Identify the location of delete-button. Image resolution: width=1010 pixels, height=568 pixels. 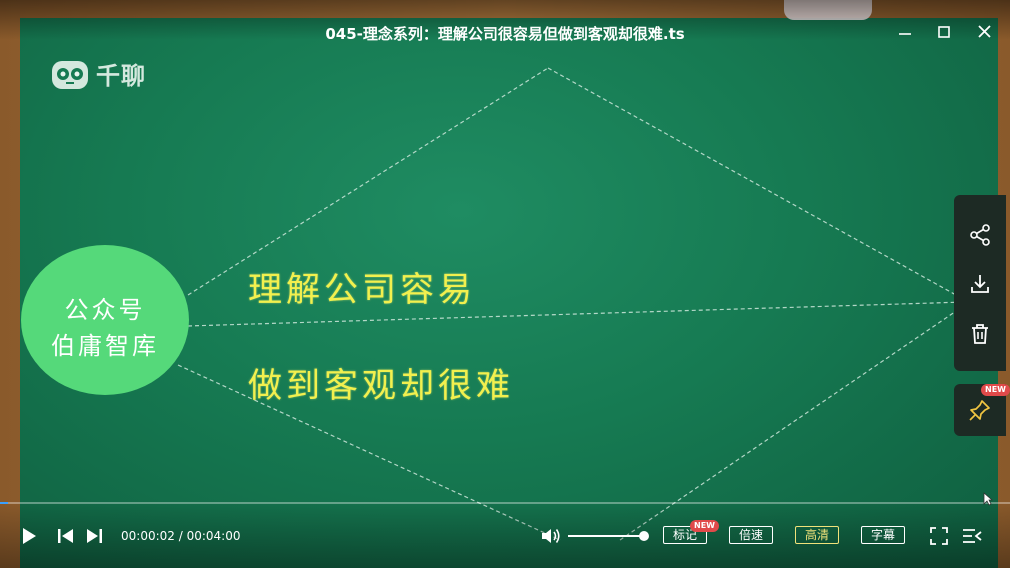
(980, 334).